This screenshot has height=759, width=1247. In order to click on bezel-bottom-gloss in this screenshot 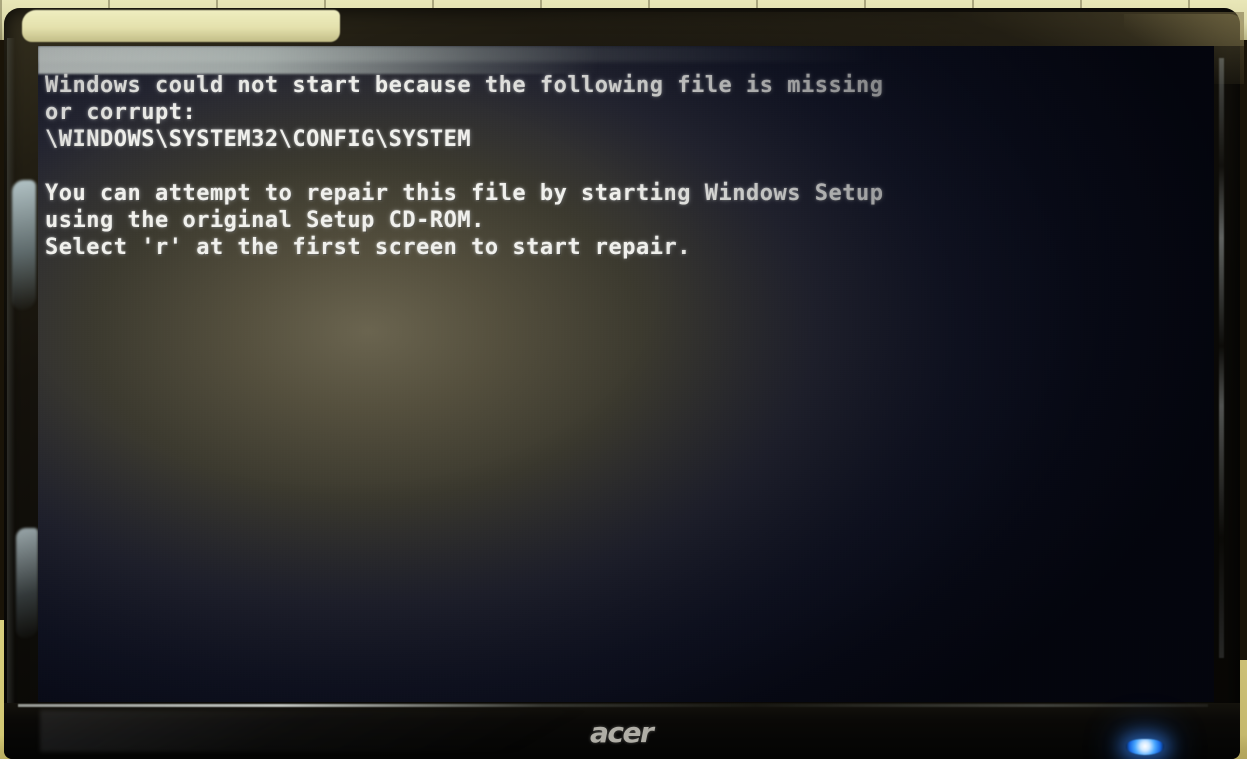, I will do `click(350, 731)`.